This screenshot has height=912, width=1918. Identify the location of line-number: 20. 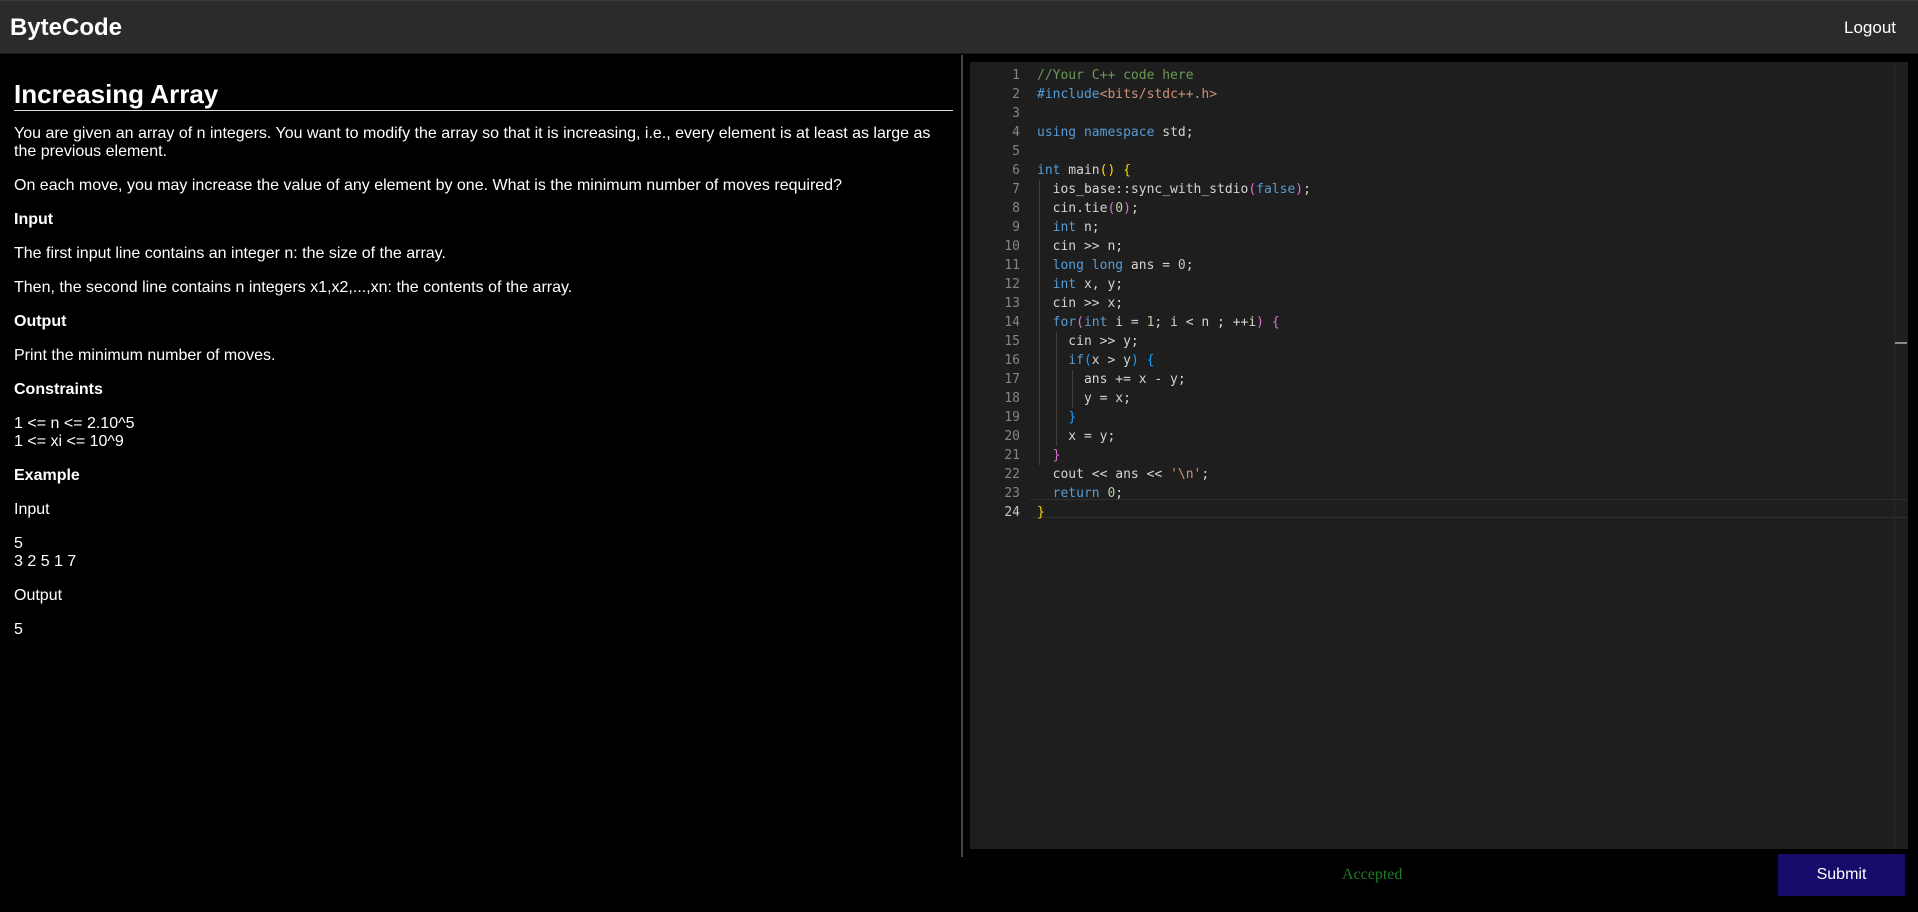
(1012, 436).